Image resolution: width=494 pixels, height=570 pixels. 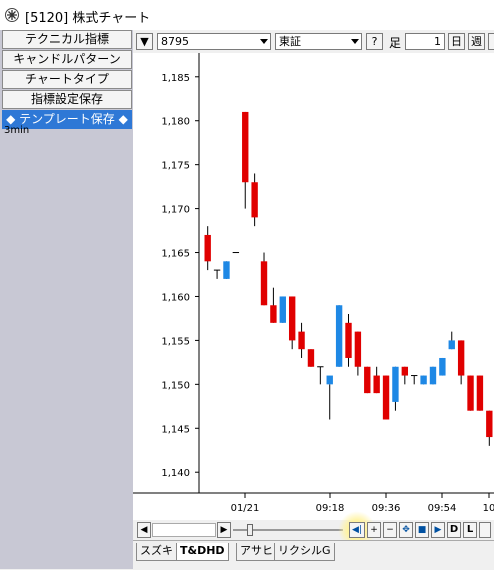 I want to click on y-tick-label: 1,180, so click(x=175, y=122).